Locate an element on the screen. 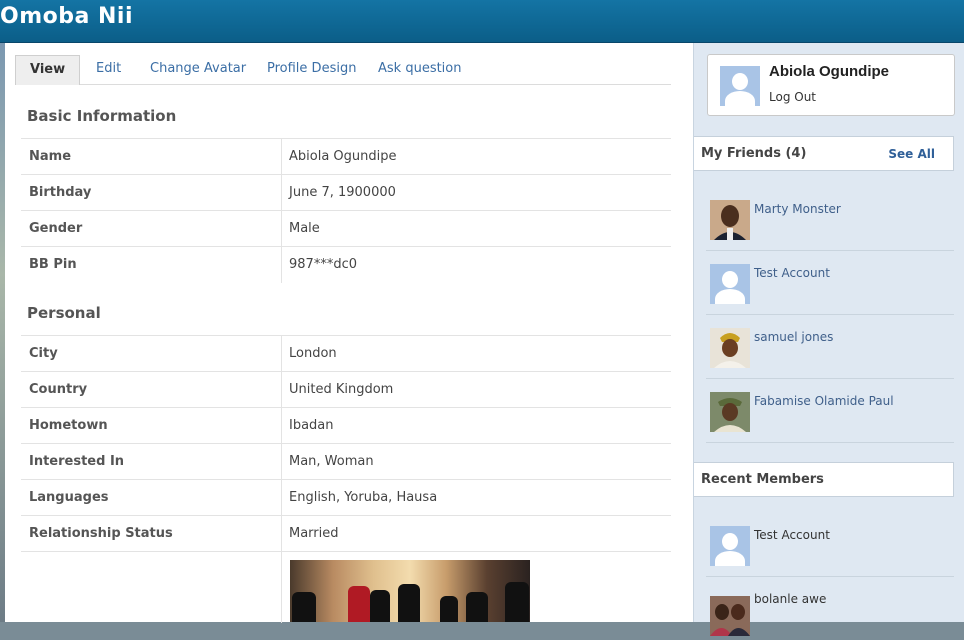 This screenshot has width=964, height=640. member-name: Test Account is located at coordinates (792, 535).